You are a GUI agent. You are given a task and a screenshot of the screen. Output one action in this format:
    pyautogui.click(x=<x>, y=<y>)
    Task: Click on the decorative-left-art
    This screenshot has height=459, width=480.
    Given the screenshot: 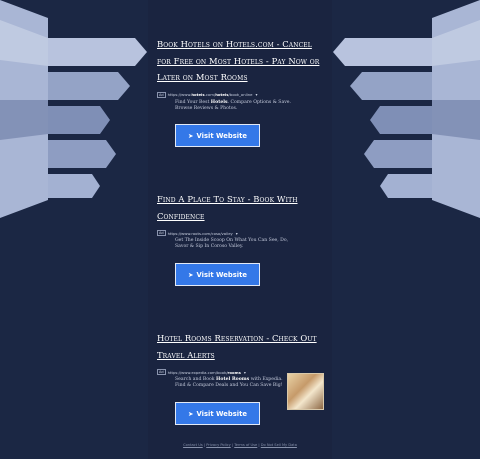 What is the action you would take?
    pyautogui.click(x=73, y=109)
    